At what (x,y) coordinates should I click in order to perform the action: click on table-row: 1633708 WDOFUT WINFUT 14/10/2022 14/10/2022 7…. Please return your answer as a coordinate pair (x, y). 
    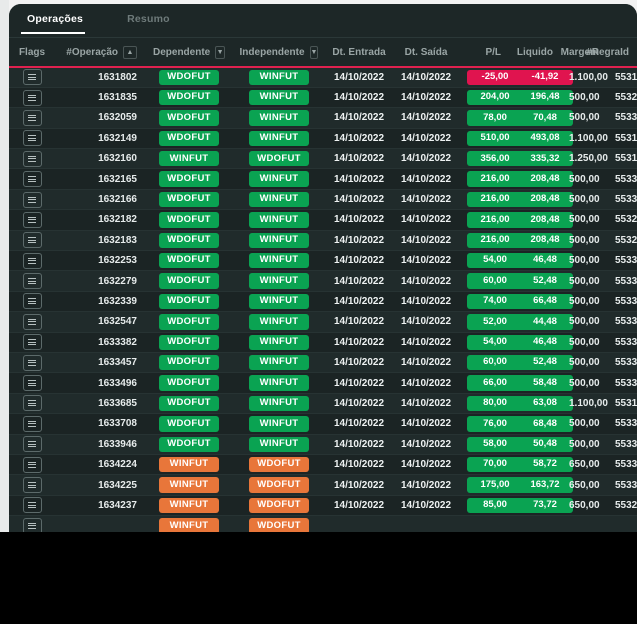
    Looking at the image, I should click on (323, 424).